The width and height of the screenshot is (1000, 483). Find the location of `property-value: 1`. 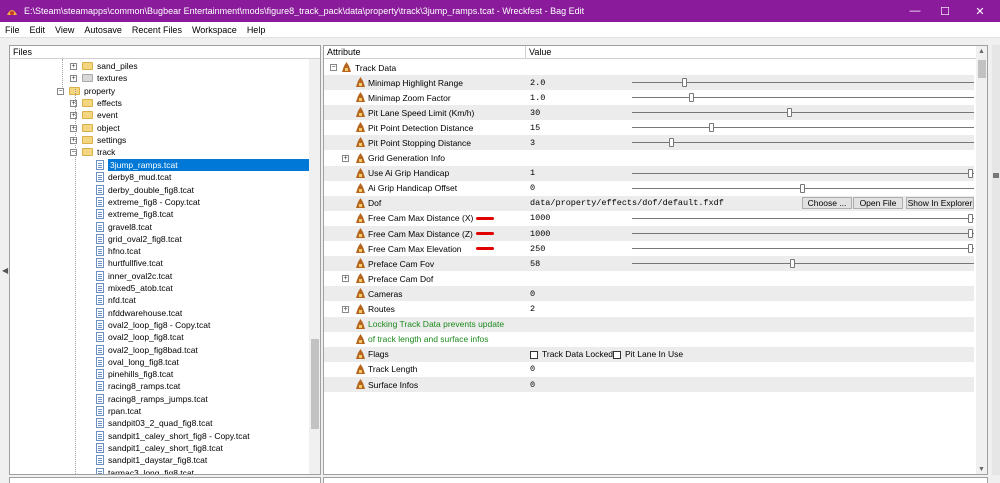

property-value: 1 is located at coordinates (532, 173).